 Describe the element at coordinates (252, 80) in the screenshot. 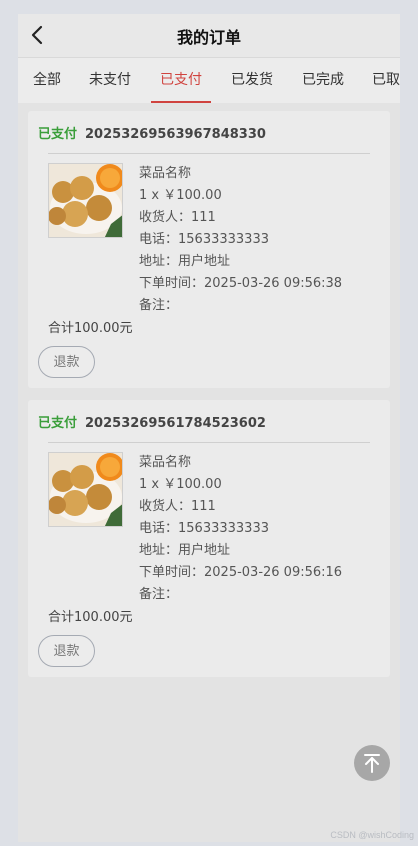

I see `tab-shipped: 已发货` at that location.